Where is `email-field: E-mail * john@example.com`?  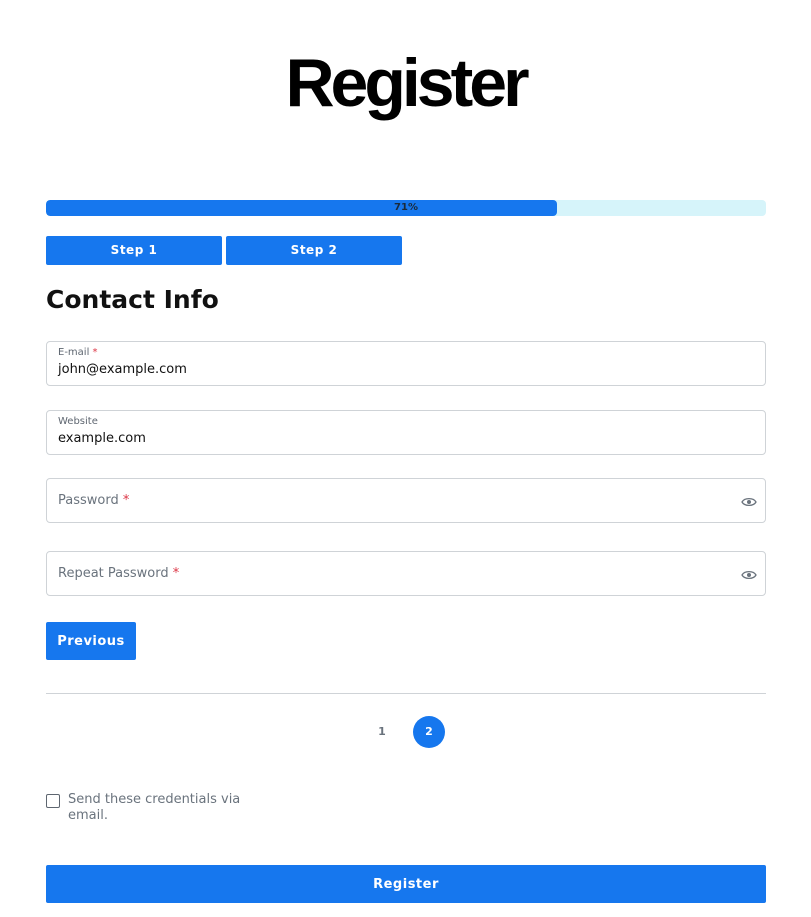 email-field: E-mail * john@example.com is located at coordinates (406, 363).